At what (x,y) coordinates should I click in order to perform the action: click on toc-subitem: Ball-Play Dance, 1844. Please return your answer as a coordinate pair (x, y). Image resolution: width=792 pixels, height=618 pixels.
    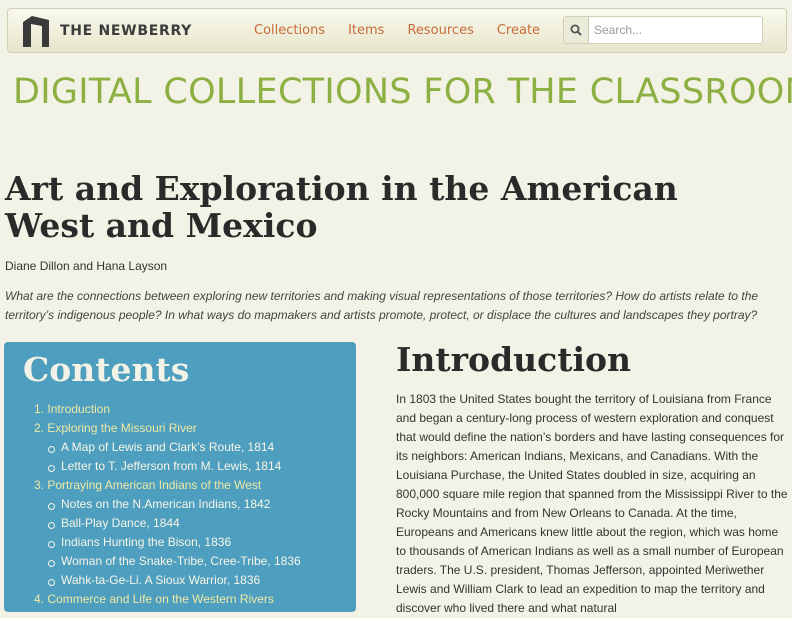
    Looking at the image, I should click on (174, 523).